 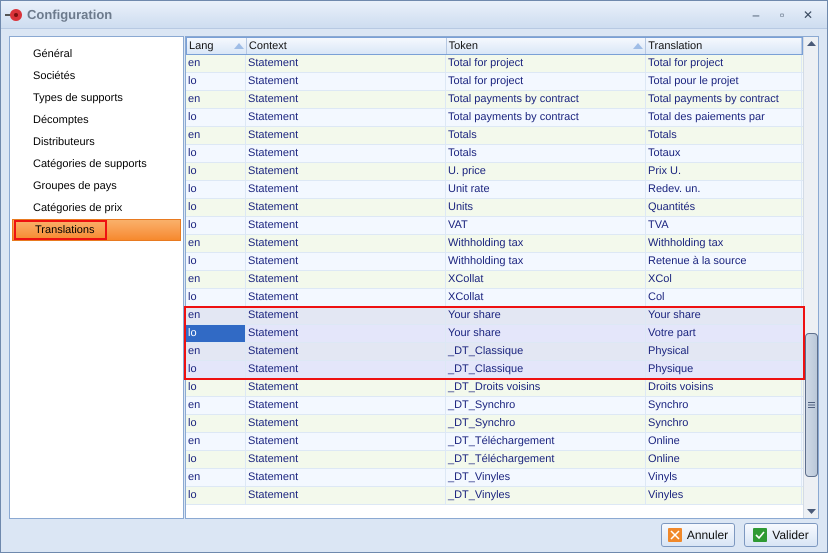 What do you see at coordinates (346, 46) in the screenshot?
I see `column-header: Context` at bounding box center [346, 46].